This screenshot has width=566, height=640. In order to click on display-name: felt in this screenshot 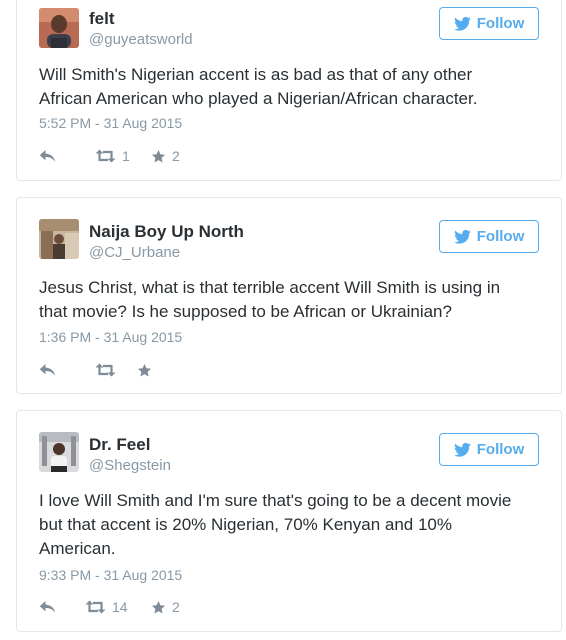, I will do `click(102, 19)`.